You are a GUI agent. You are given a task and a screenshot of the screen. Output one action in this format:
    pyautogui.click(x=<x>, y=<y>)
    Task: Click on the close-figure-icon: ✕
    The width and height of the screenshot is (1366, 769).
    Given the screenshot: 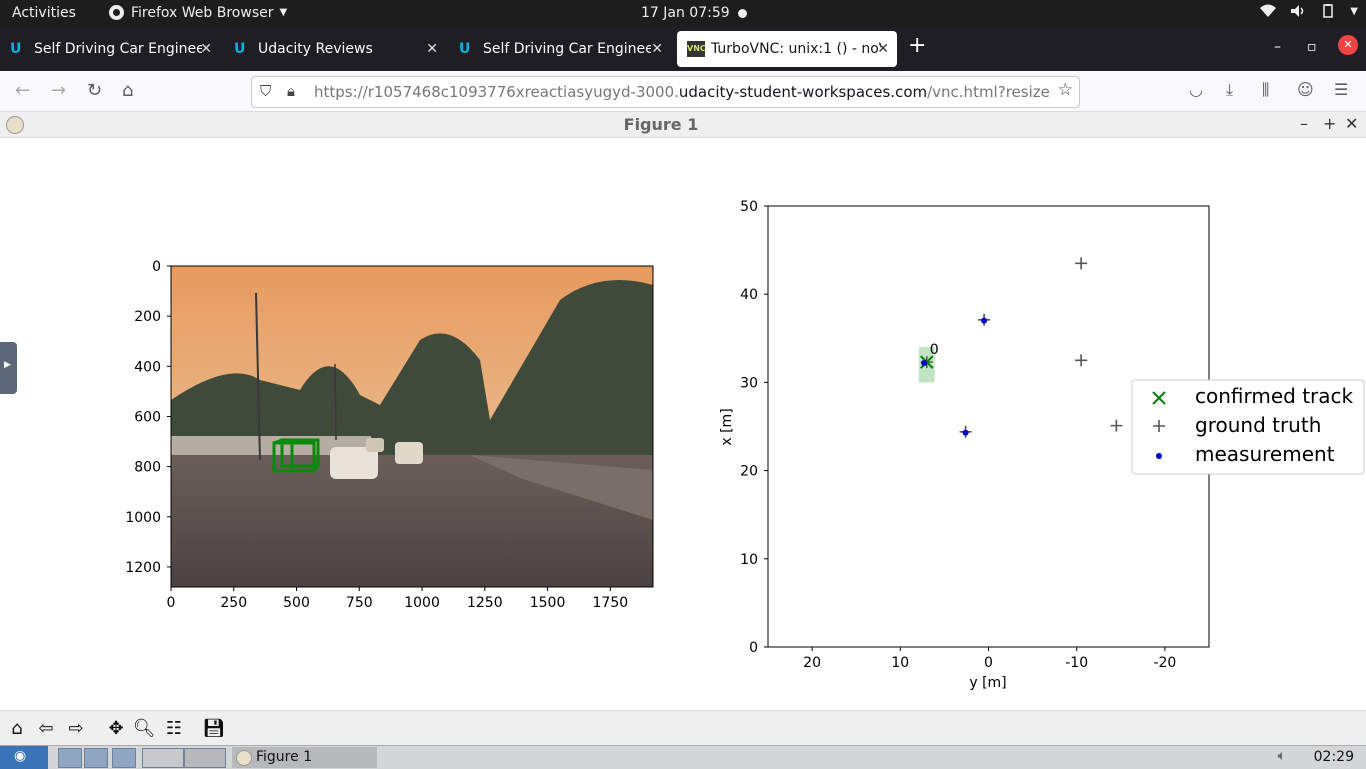 What is the action you would take?
    pyautogui.click(x=1351, y=123)
    